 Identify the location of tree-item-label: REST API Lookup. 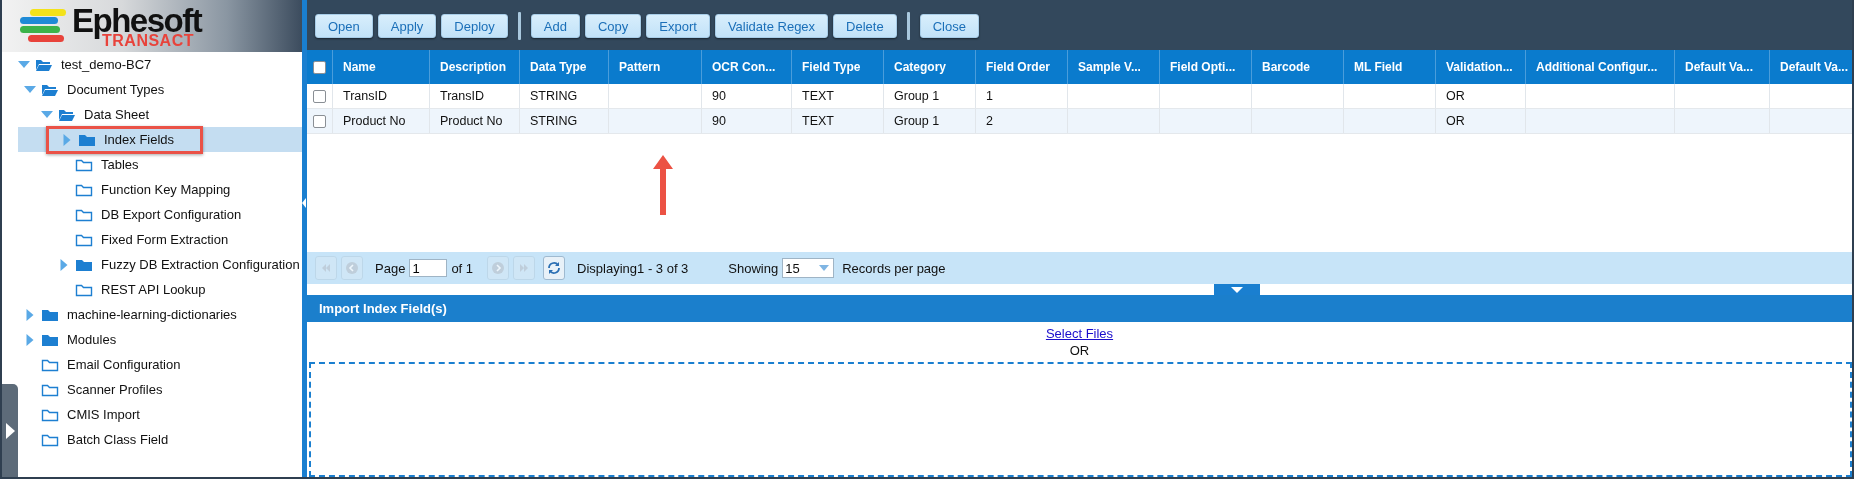
(153, 289).